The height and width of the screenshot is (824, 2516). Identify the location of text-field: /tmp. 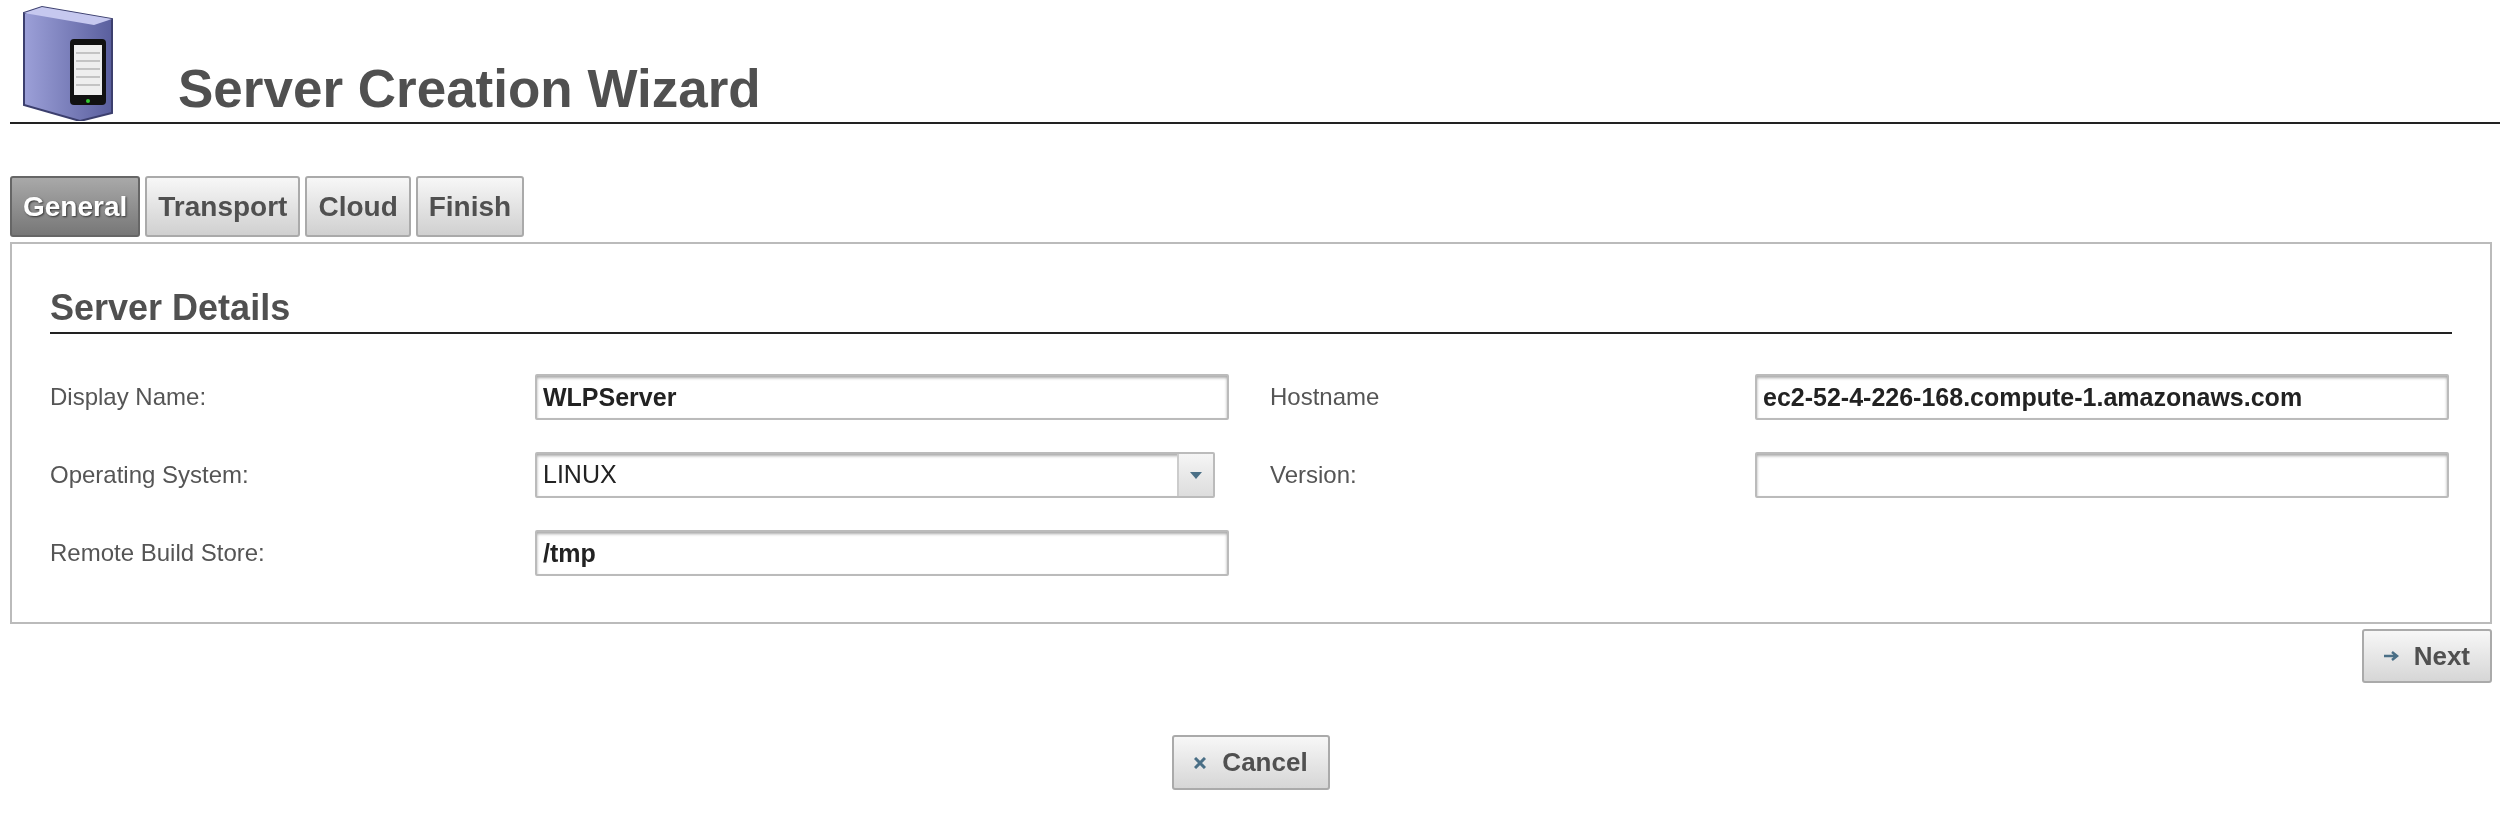
(882, 553).